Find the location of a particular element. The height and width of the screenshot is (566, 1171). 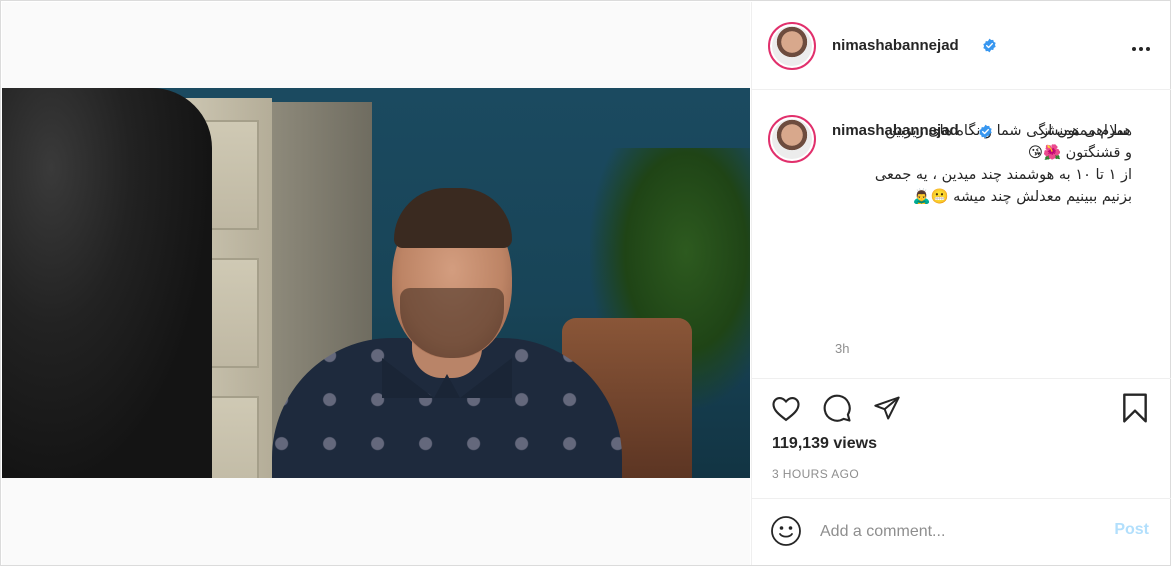

caption-line: از ۱ تا ۱۰ به هوشمند چند میدین ، یه جمعی is located at coordinates (1003, 175).